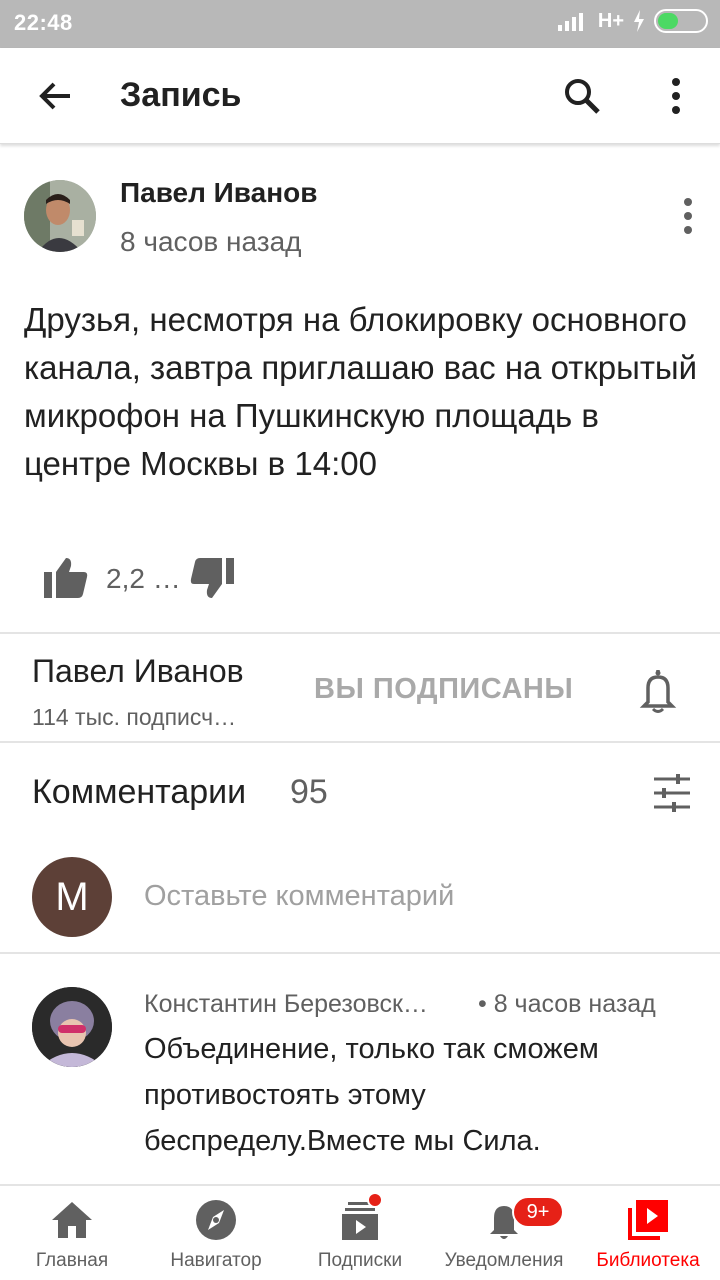 This screenshot has height=1280, width=720. Describe the element at coordinates (360, 24) in the screenshot. I see `status-bar: 22:48 H+` at that location.